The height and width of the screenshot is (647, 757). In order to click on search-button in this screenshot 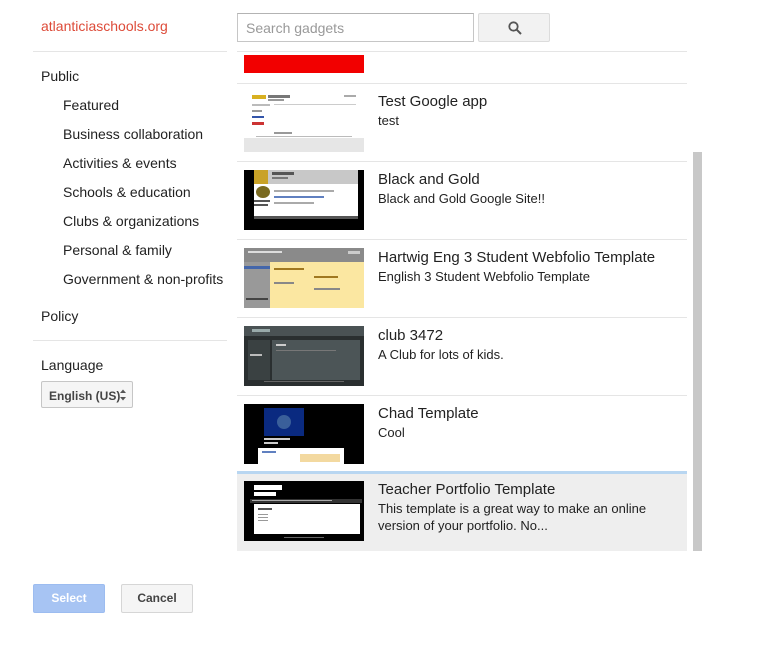, I will do `click(514, 27)`.